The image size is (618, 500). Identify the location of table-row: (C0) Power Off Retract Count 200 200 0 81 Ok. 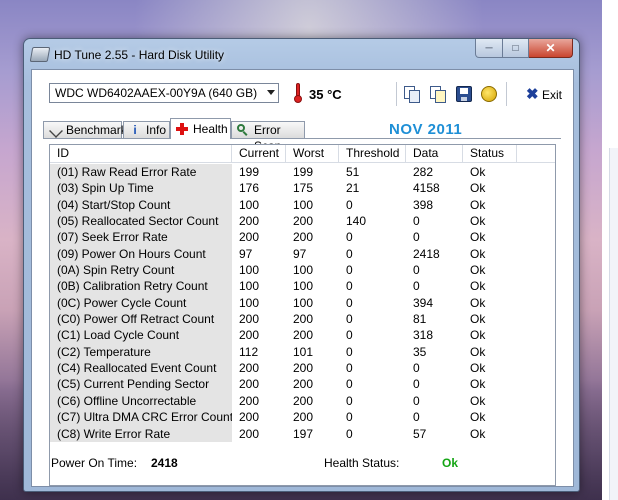
(283, 319).